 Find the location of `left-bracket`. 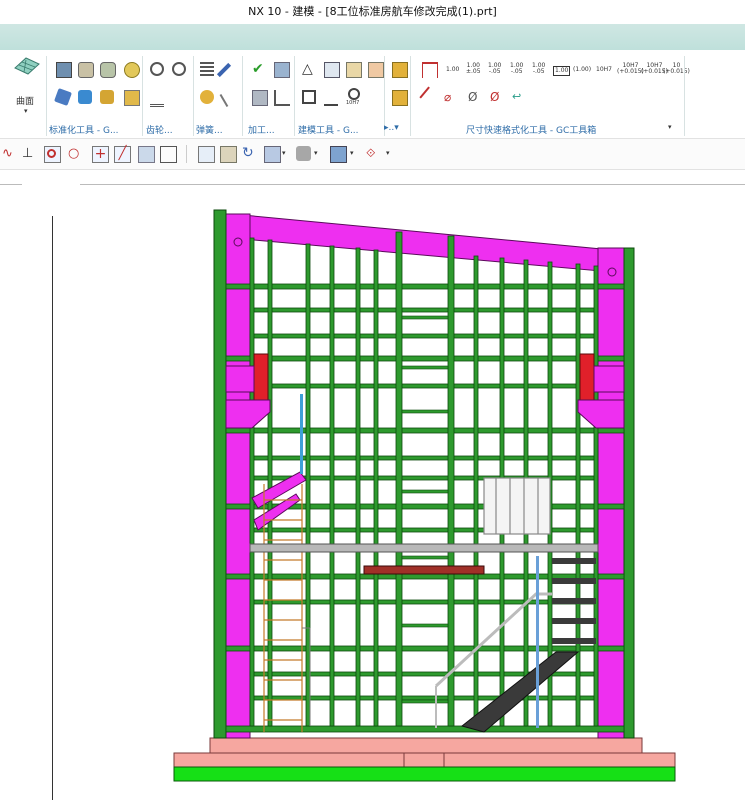

left-bracket is located at coordinates (248, 414).